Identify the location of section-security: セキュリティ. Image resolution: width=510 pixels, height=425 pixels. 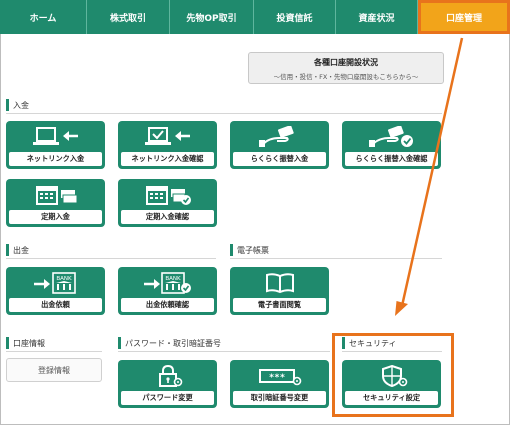
(392, 344).